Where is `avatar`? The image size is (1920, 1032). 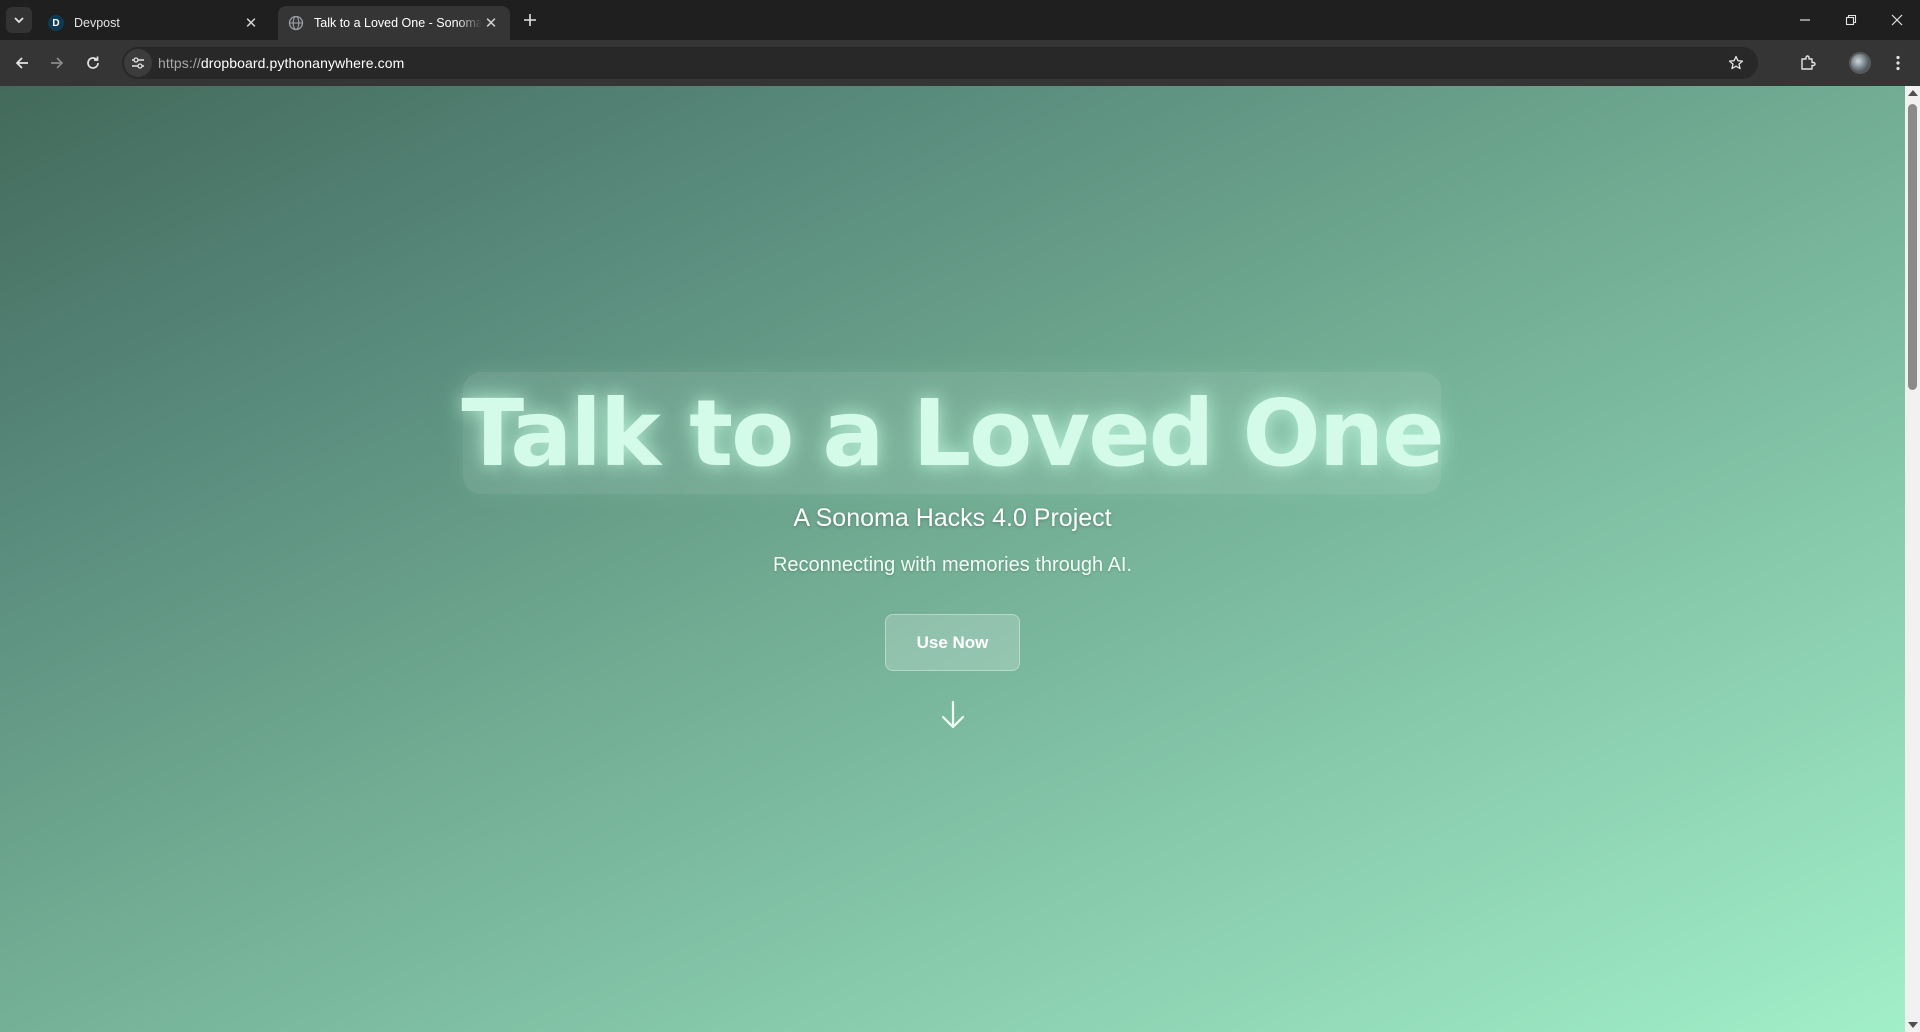
avatar is located at coordinates (1860, 63).